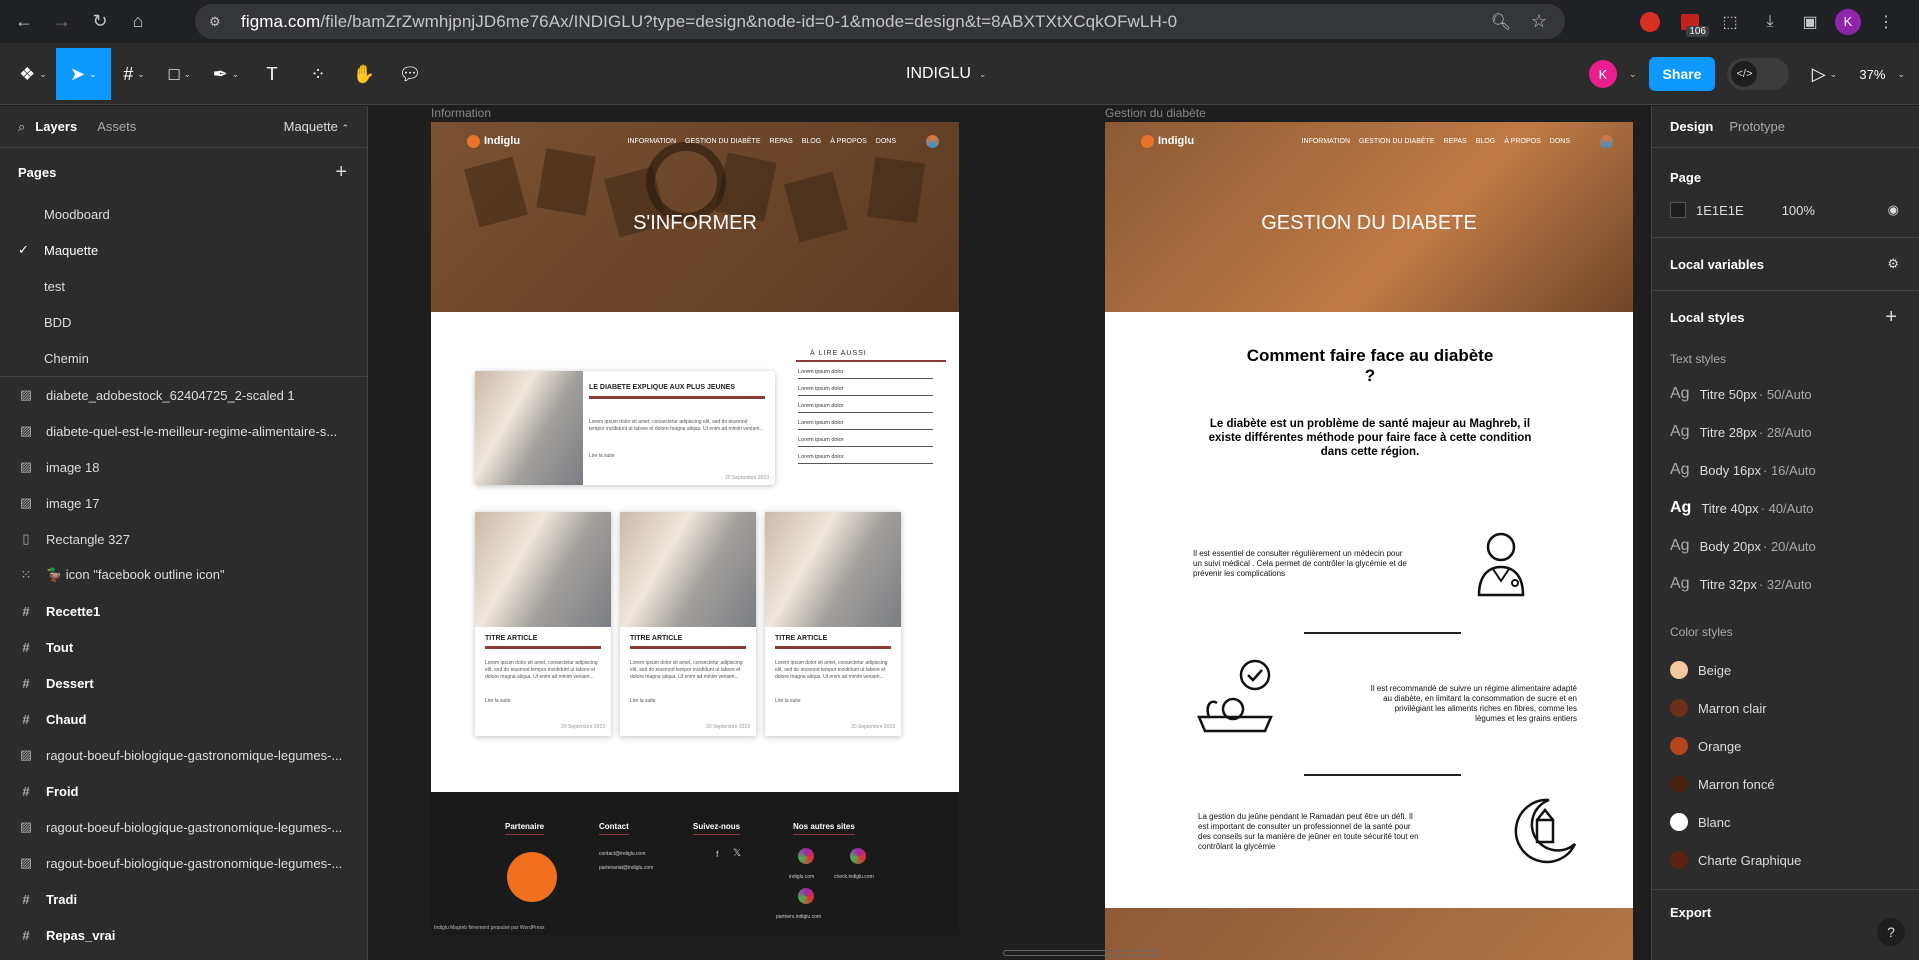 The image size is (1919, 960). What do you see at coordinates (138, 22) in the screenshot?
I see `home-icon: ⌂` at bounding box center [138, 22].